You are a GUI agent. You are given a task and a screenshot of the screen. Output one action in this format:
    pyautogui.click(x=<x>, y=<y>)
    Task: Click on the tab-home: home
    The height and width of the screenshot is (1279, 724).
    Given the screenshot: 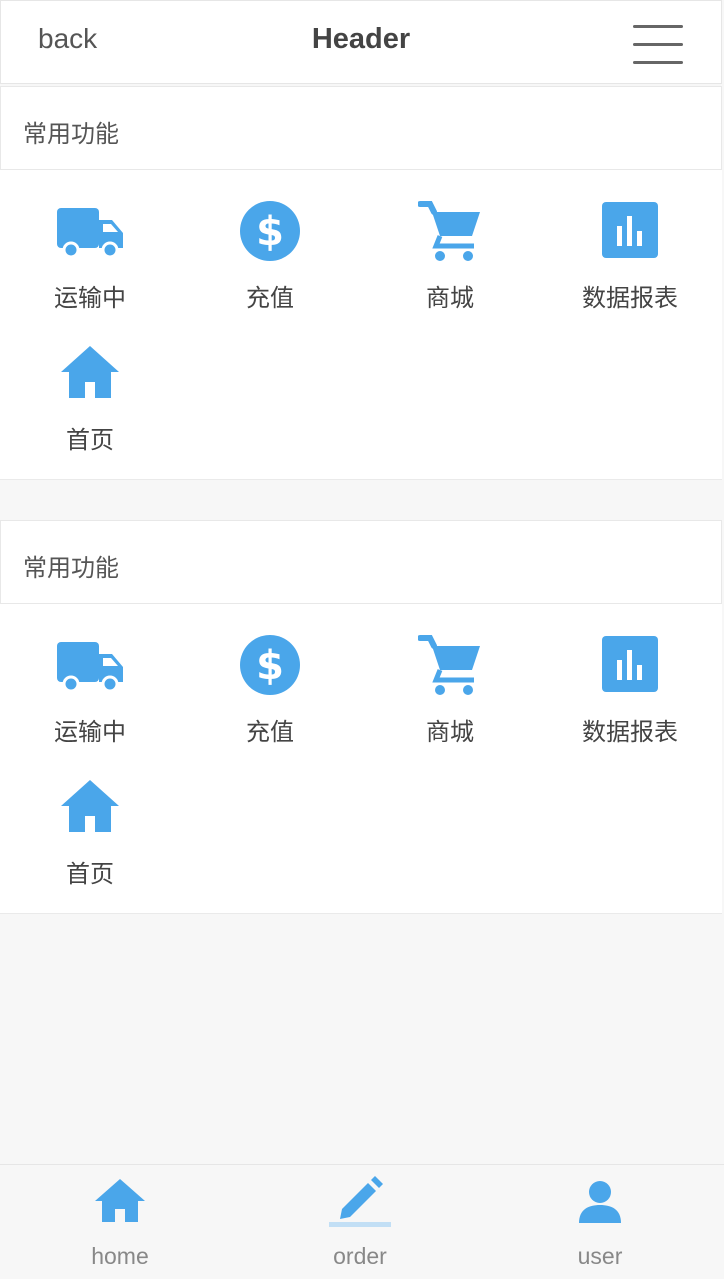 What is the action you would take?
    pyautogui.click(x=120, y=1222)
    